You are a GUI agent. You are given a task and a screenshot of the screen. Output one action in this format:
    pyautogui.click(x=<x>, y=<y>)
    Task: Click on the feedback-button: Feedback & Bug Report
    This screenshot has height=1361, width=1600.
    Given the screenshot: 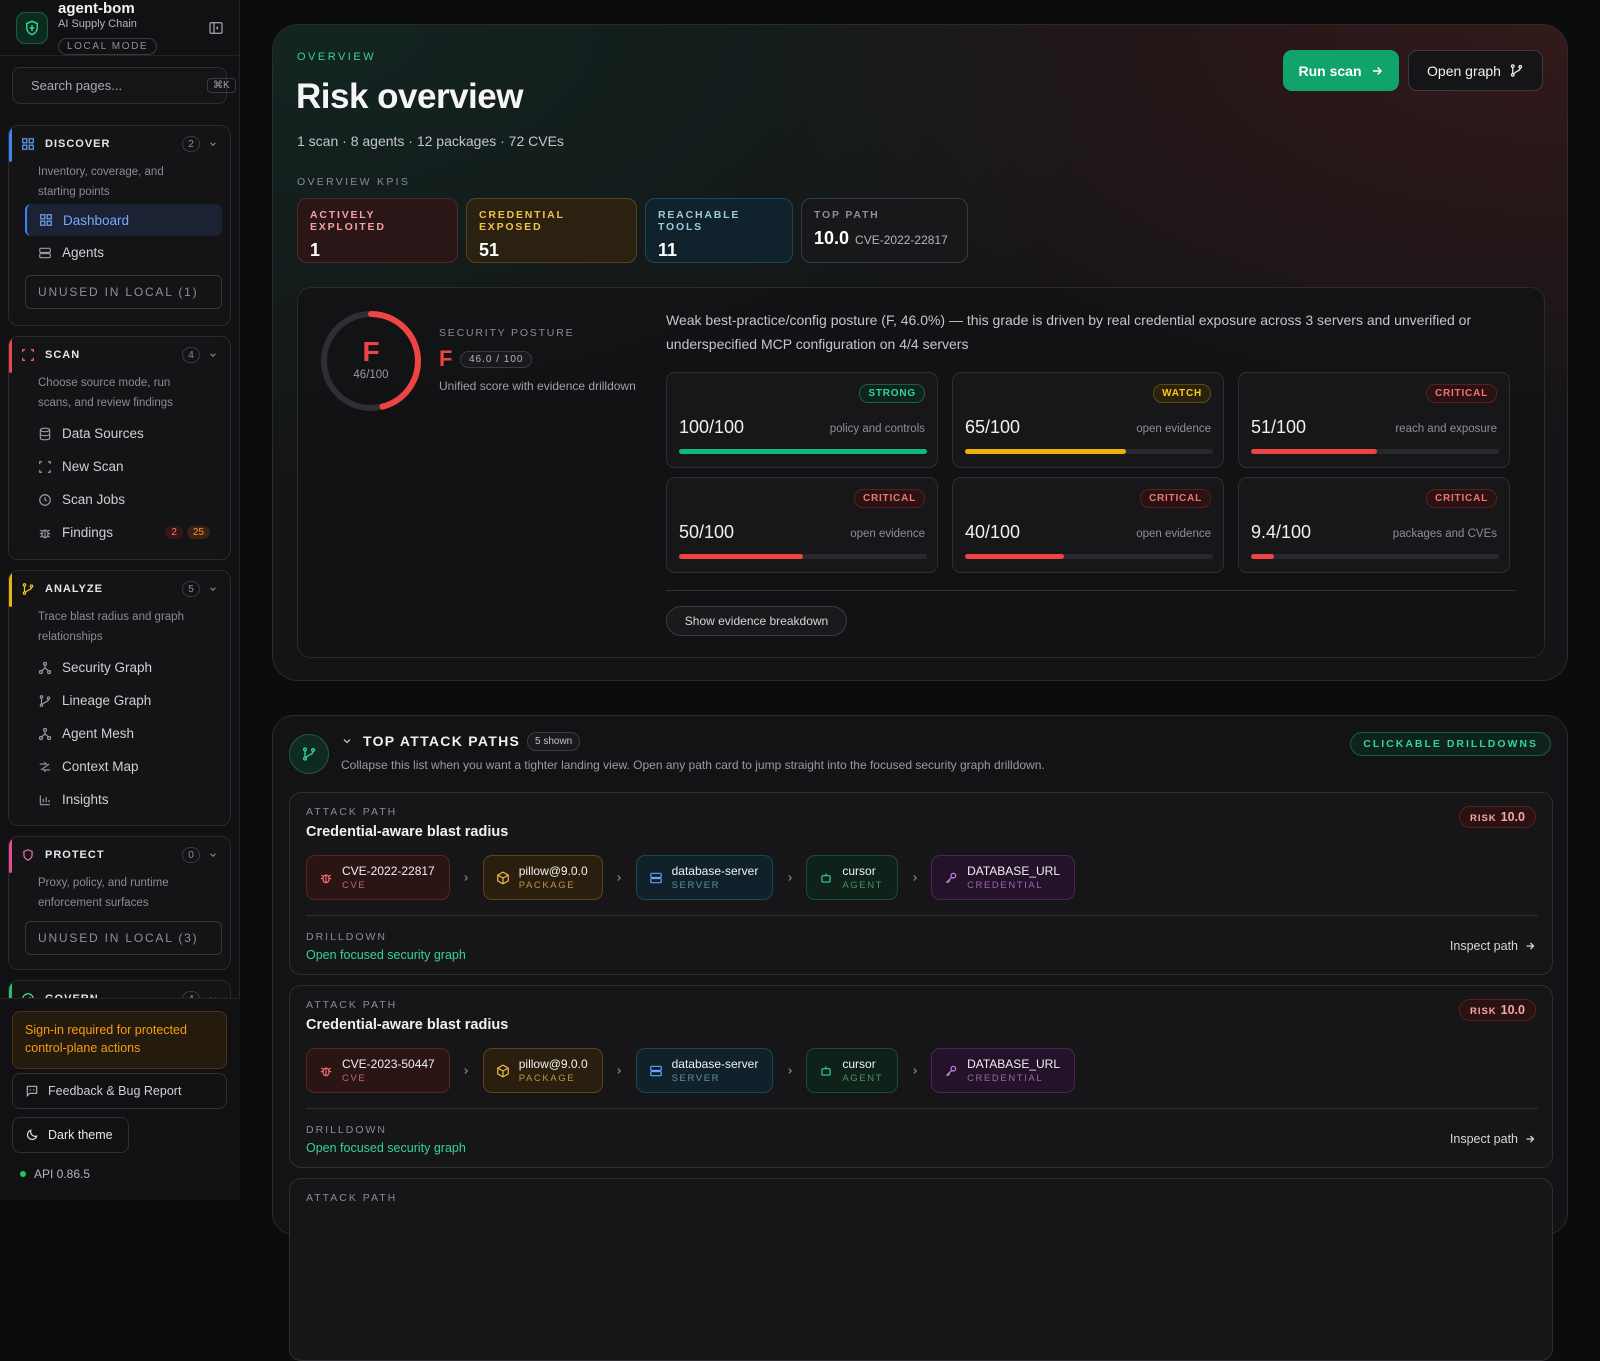 What is the action you would take?
    pyautogui.click(x=119, y=1091)
    